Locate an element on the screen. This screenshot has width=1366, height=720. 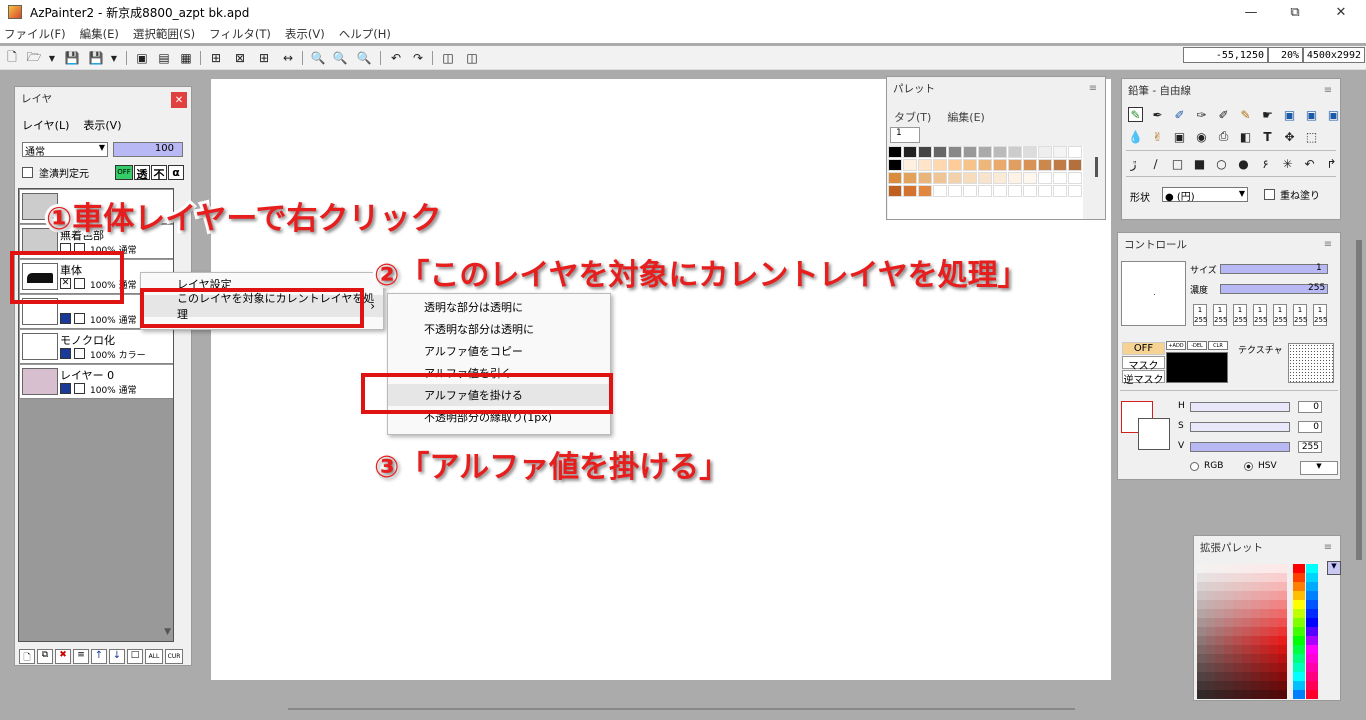
down-arrow-icon: ↓ is located at coordinates (117, 656).